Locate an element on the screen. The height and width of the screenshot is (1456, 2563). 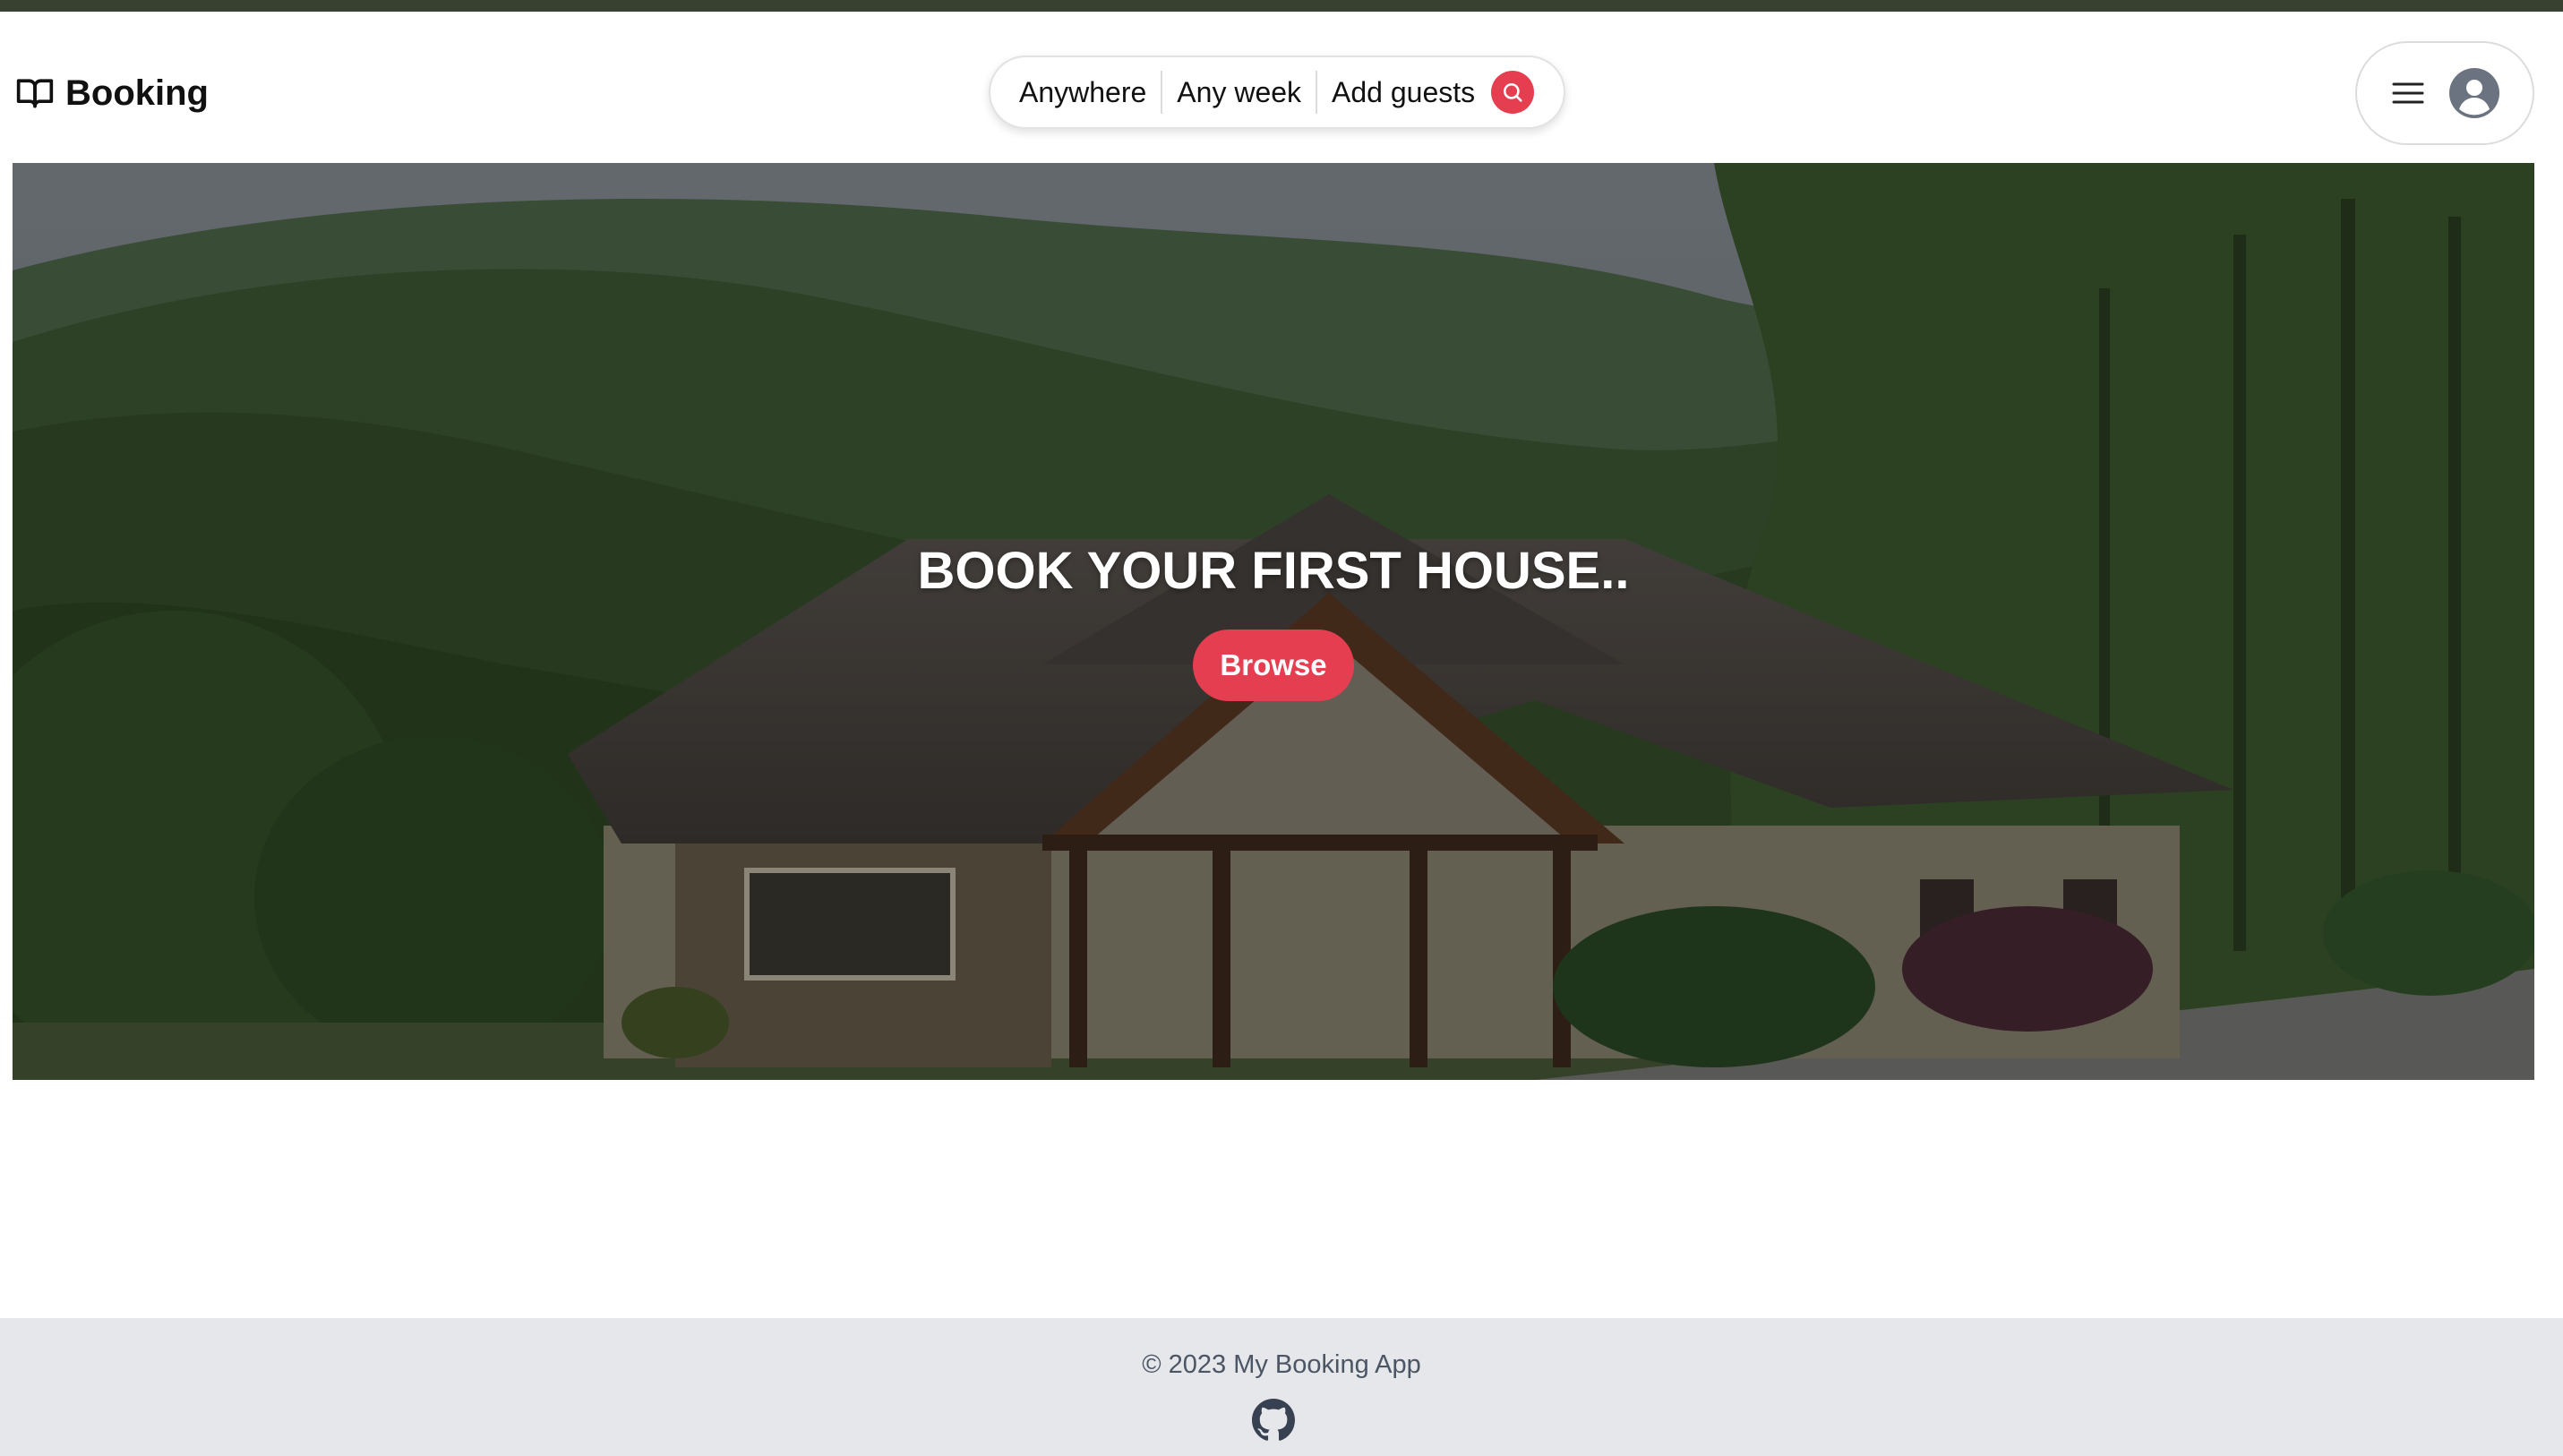
header: Booking Anywhere Any week Add guests is located at coordinates (1281, 88).